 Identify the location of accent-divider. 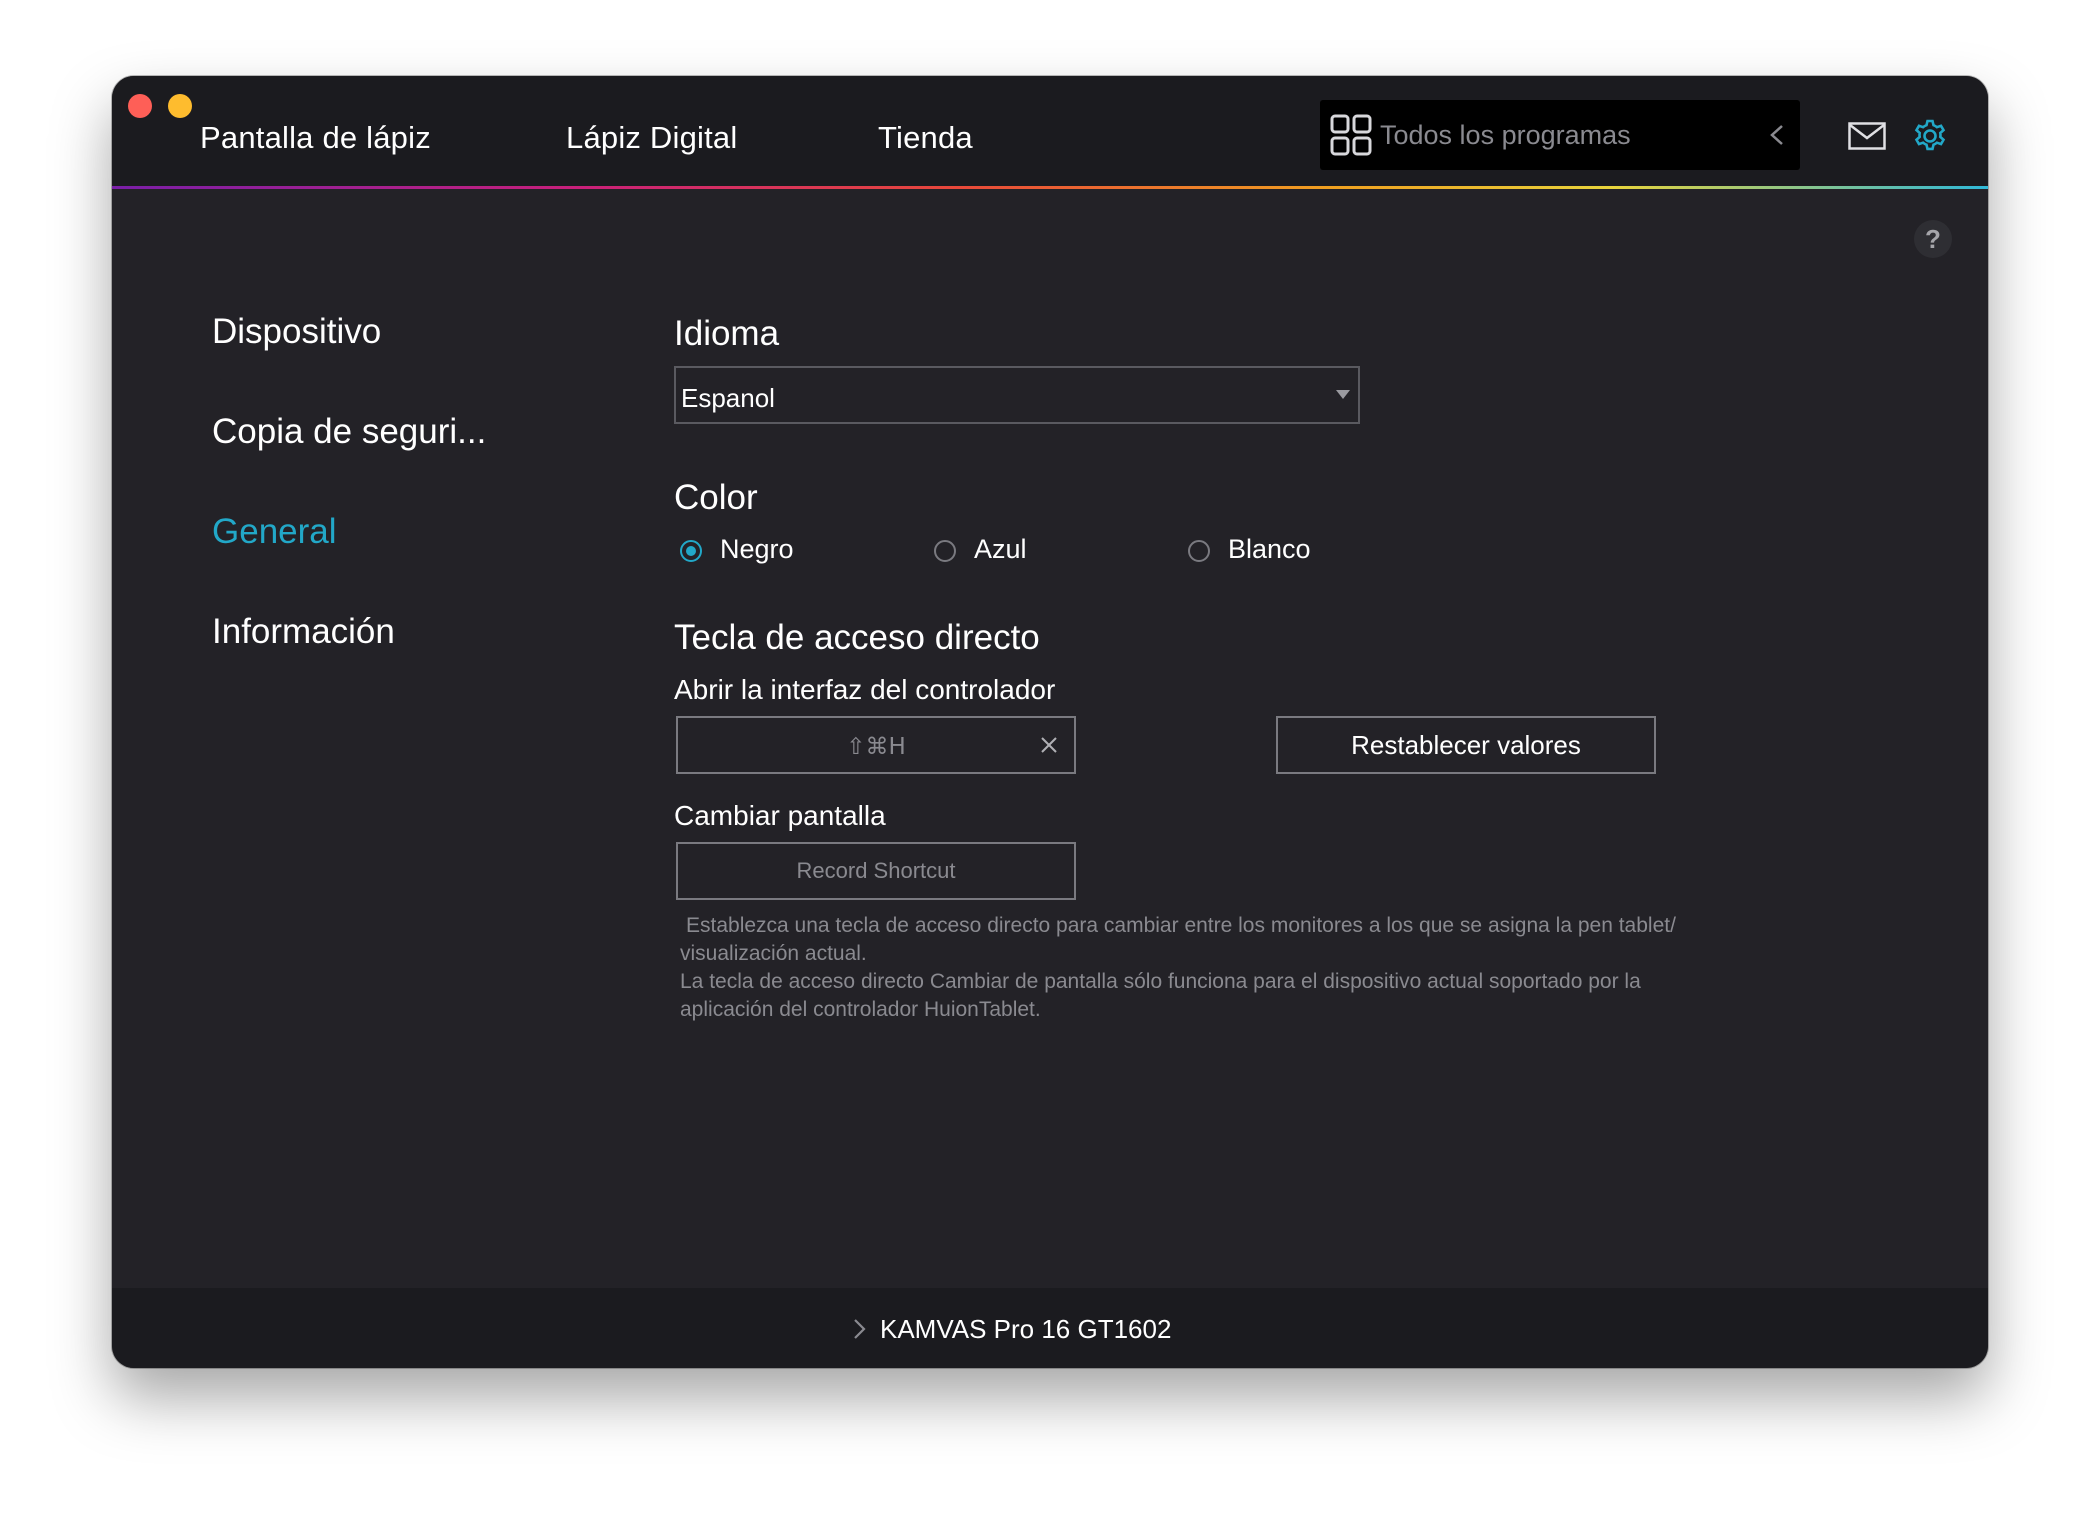
(1050, 187).